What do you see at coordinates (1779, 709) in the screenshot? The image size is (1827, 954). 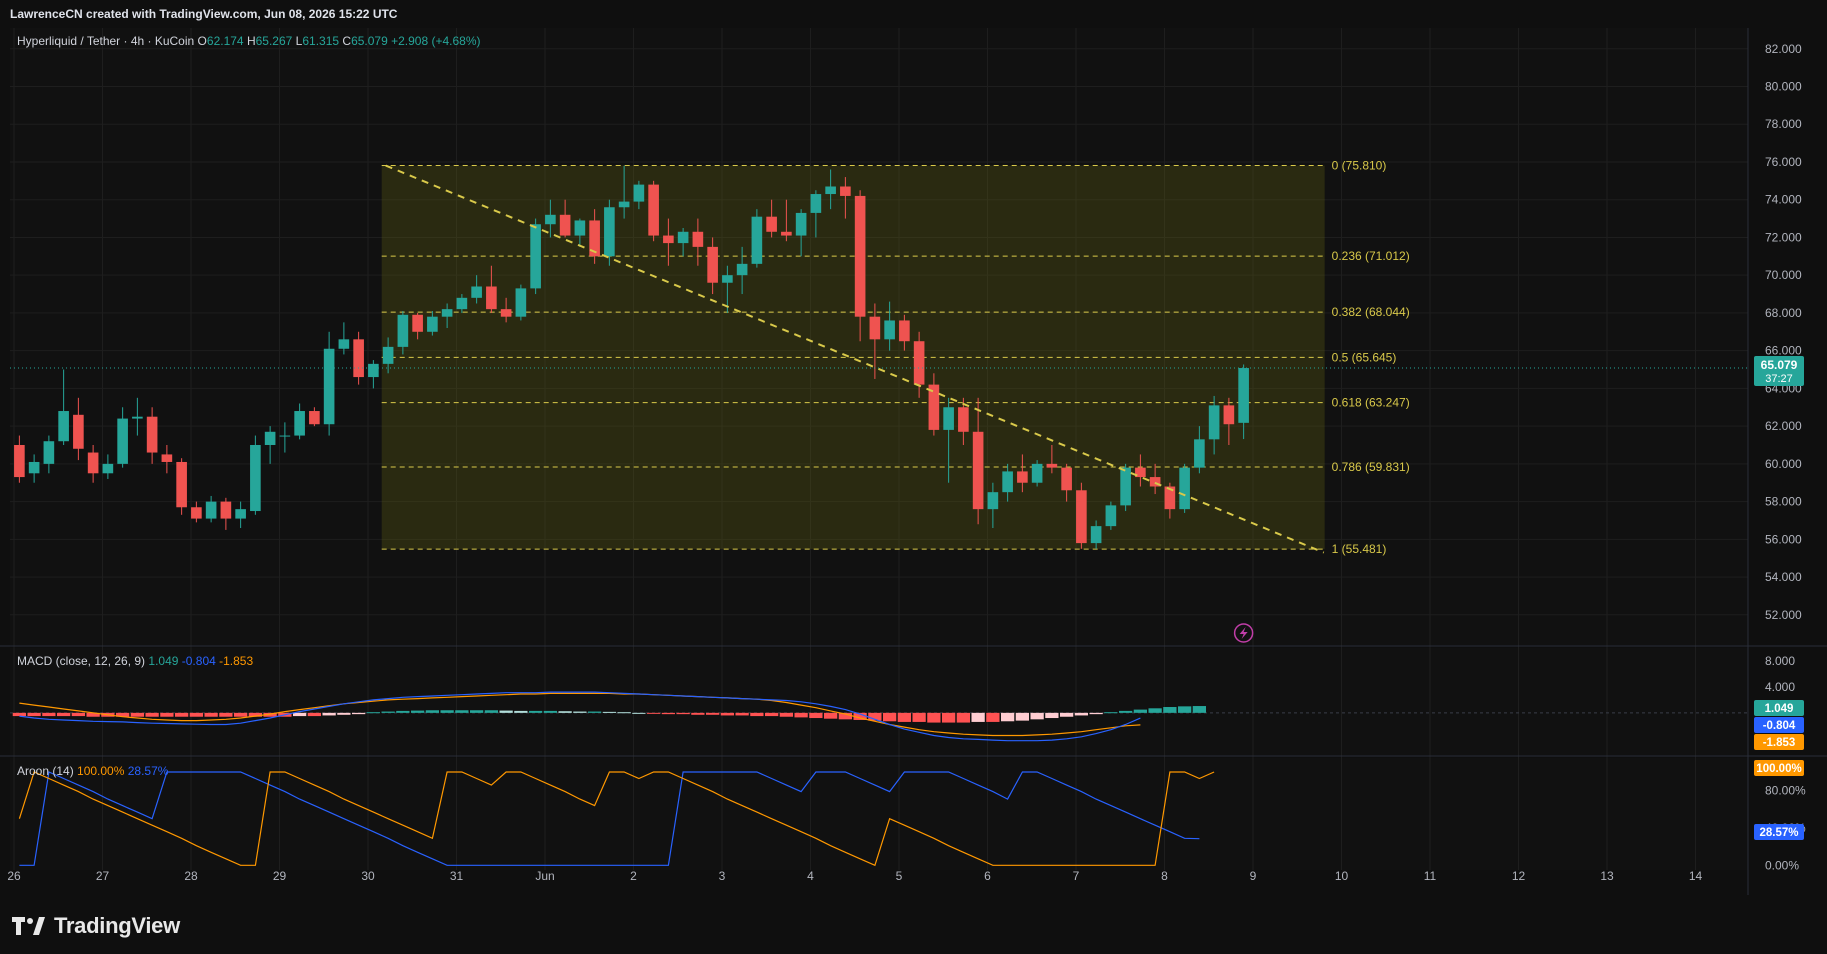 I see `macd-hist-value: 1.049` at bounding box center [1779, 709].